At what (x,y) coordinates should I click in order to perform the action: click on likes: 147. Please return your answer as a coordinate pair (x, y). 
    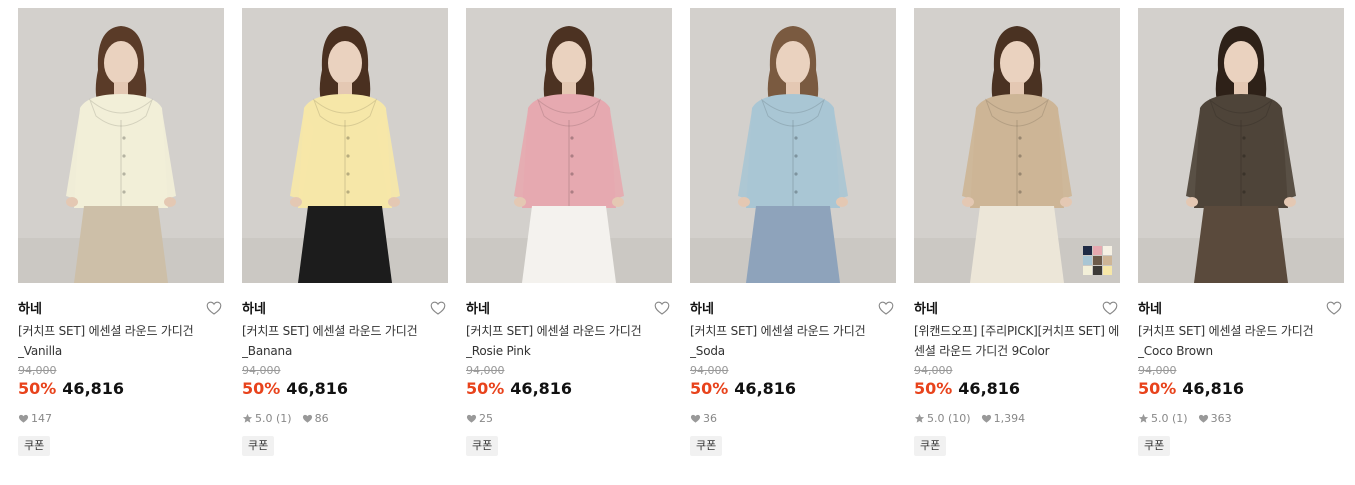
    Looking at the image, I should click on (35, 418).